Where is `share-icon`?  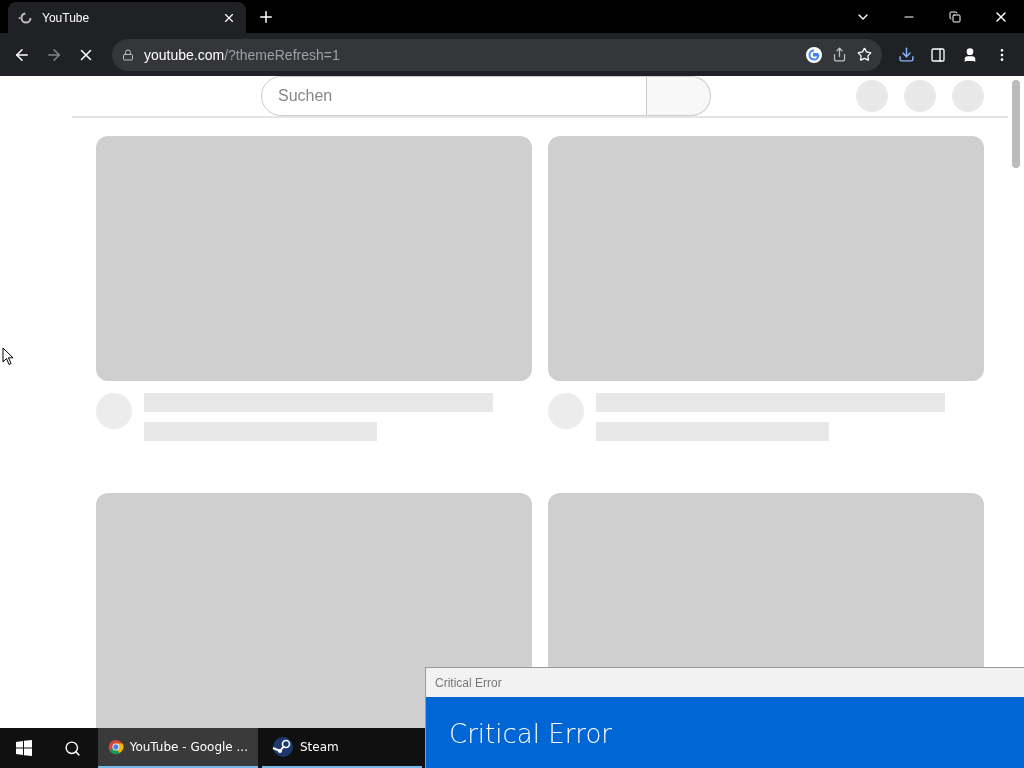 share-icon is located at coordinates (839, 54).